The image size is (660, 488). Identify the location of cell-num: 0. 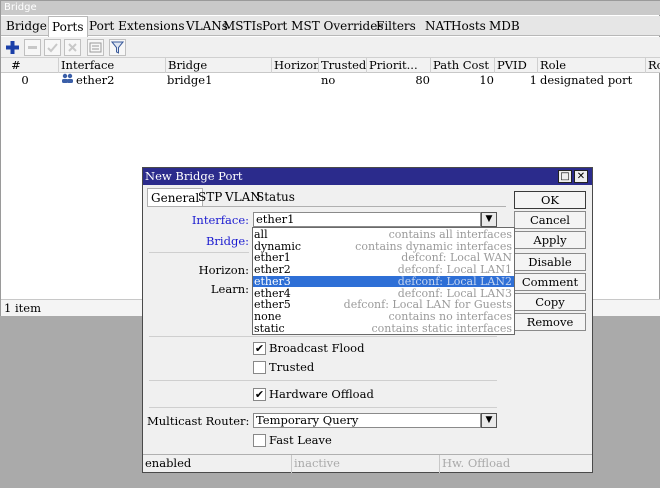
(25, 80).